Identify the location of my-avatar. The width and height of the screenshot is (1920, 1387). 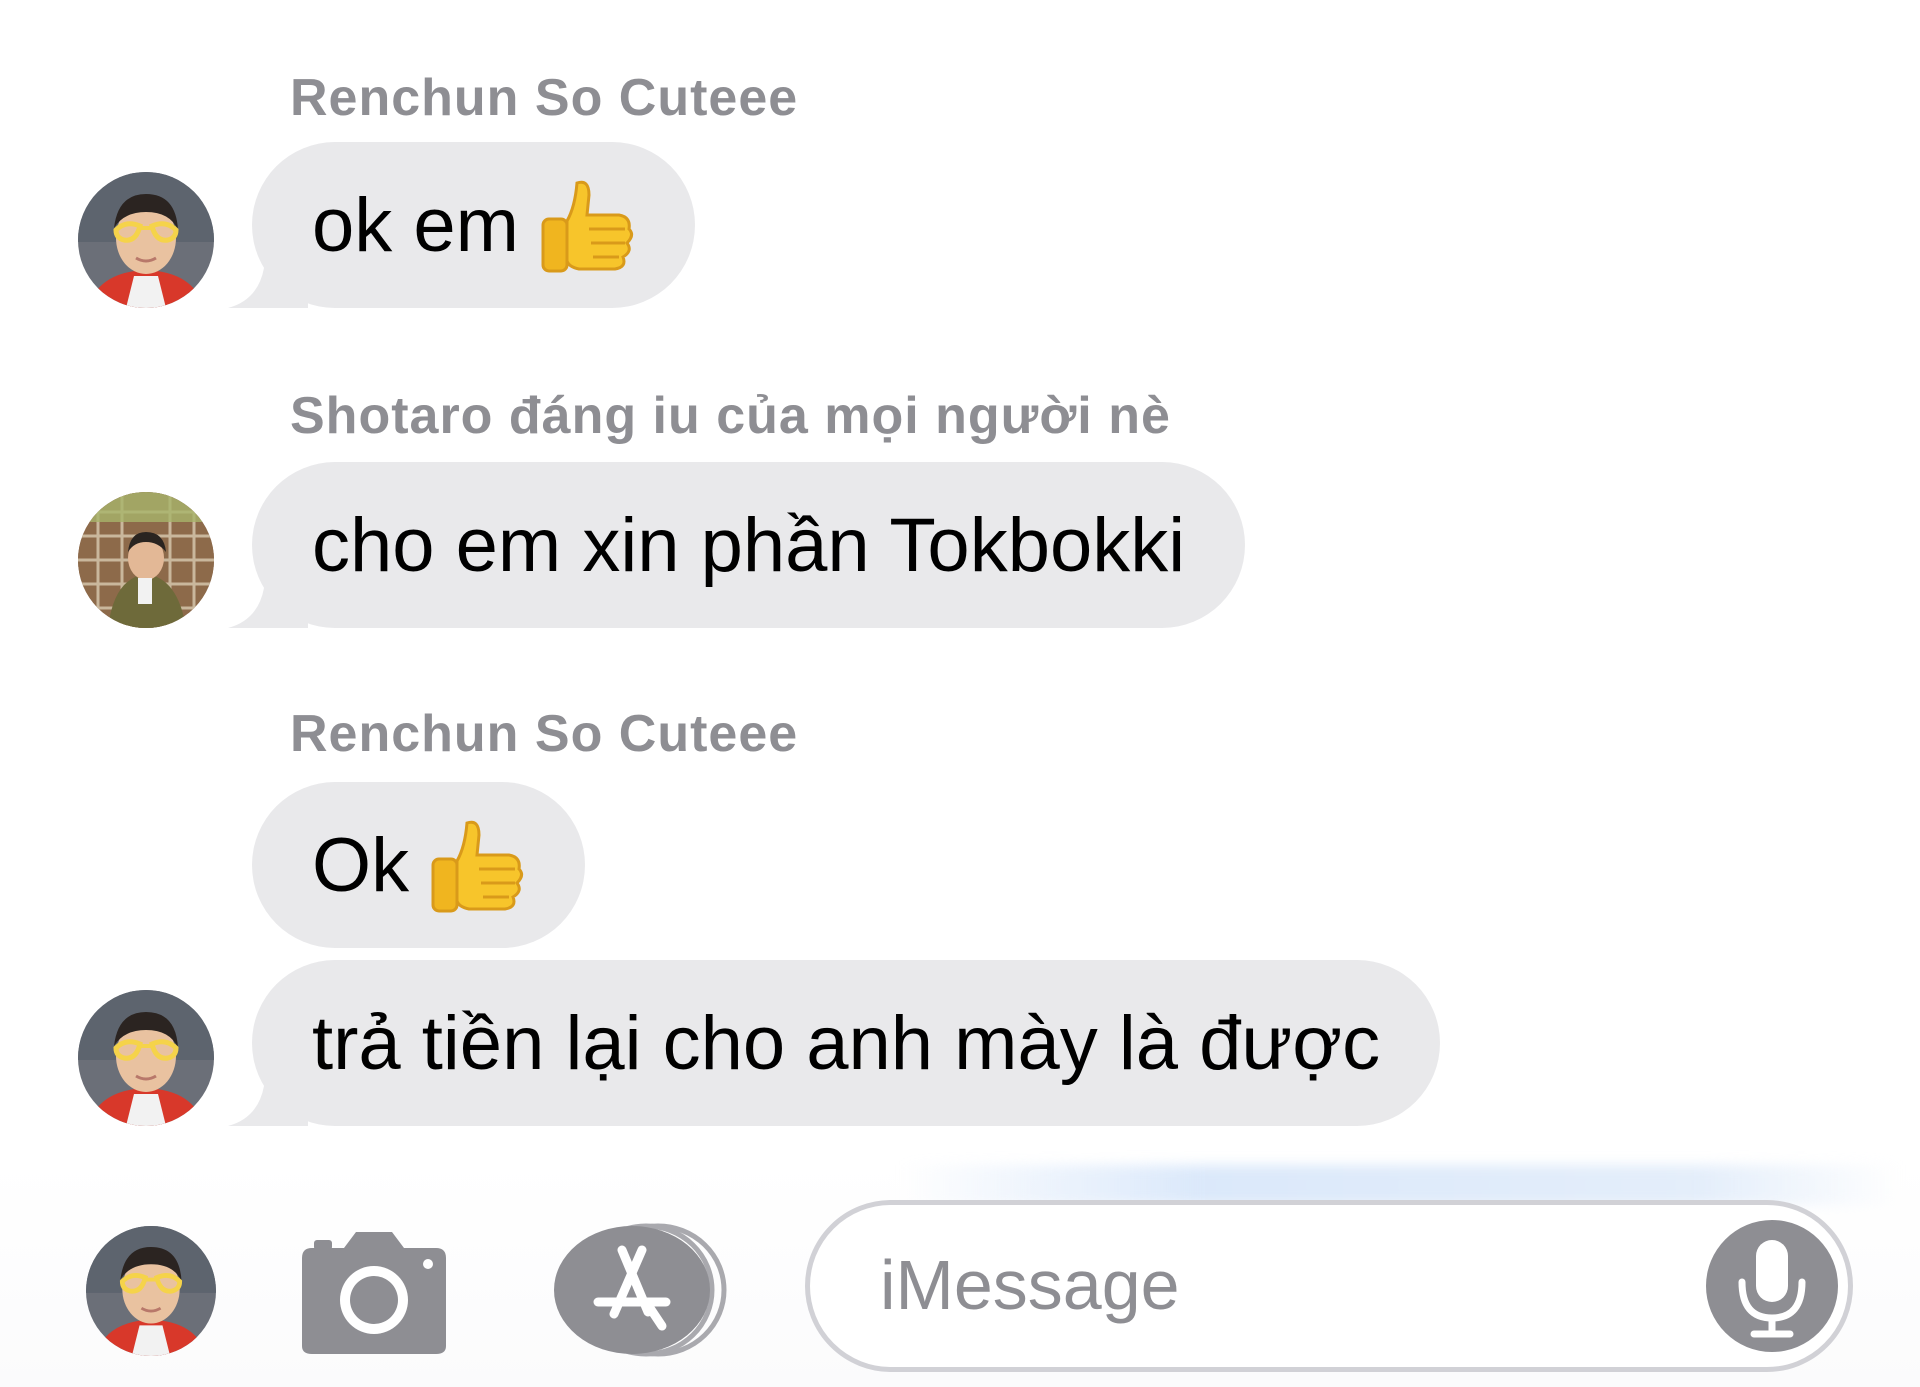
(151, 1291).